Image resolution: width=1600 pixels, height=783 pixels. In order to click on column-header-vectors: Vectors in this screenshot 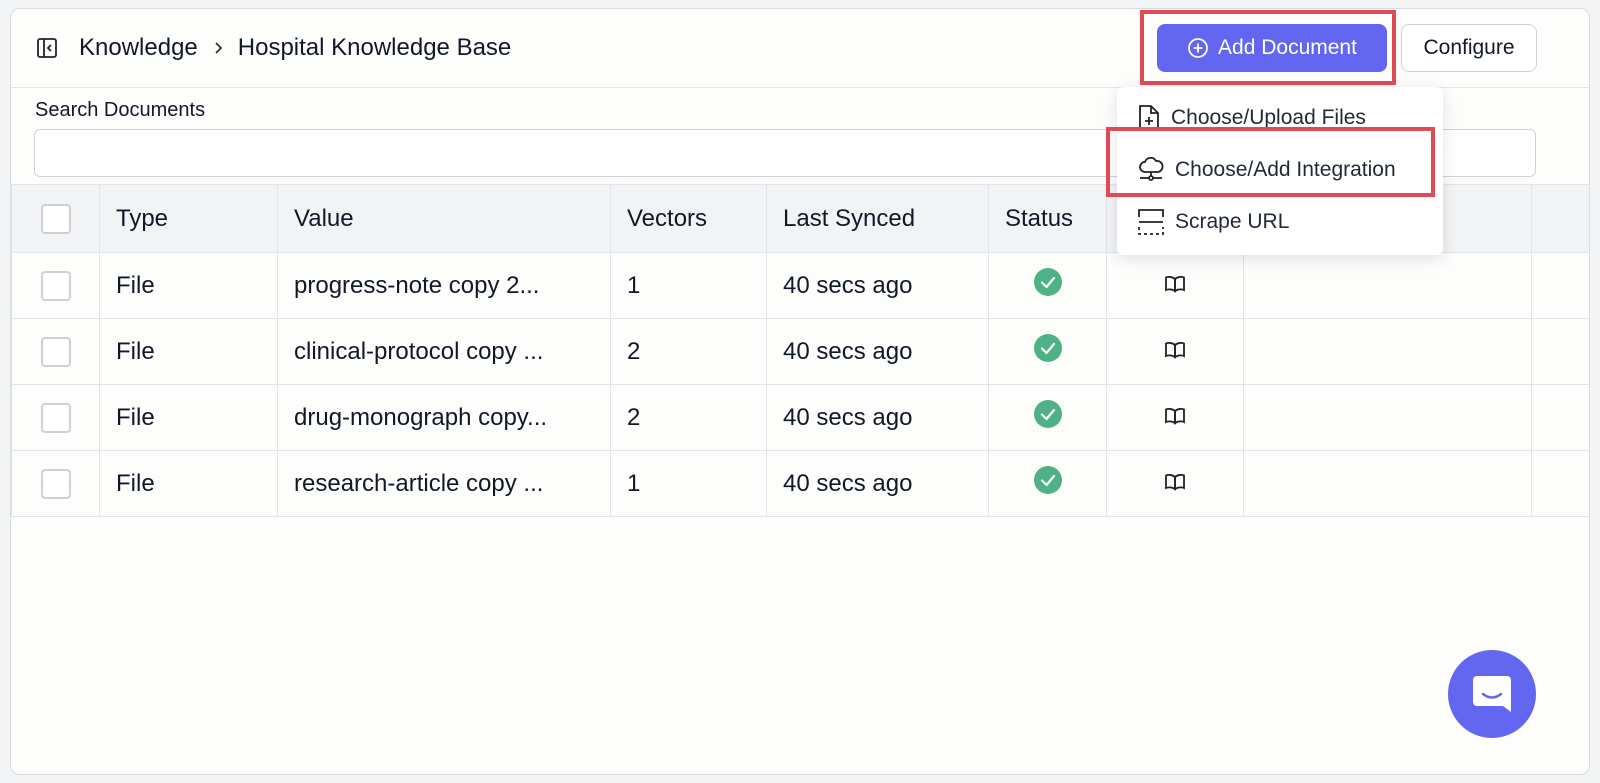, I will do `click(688, 218)`.